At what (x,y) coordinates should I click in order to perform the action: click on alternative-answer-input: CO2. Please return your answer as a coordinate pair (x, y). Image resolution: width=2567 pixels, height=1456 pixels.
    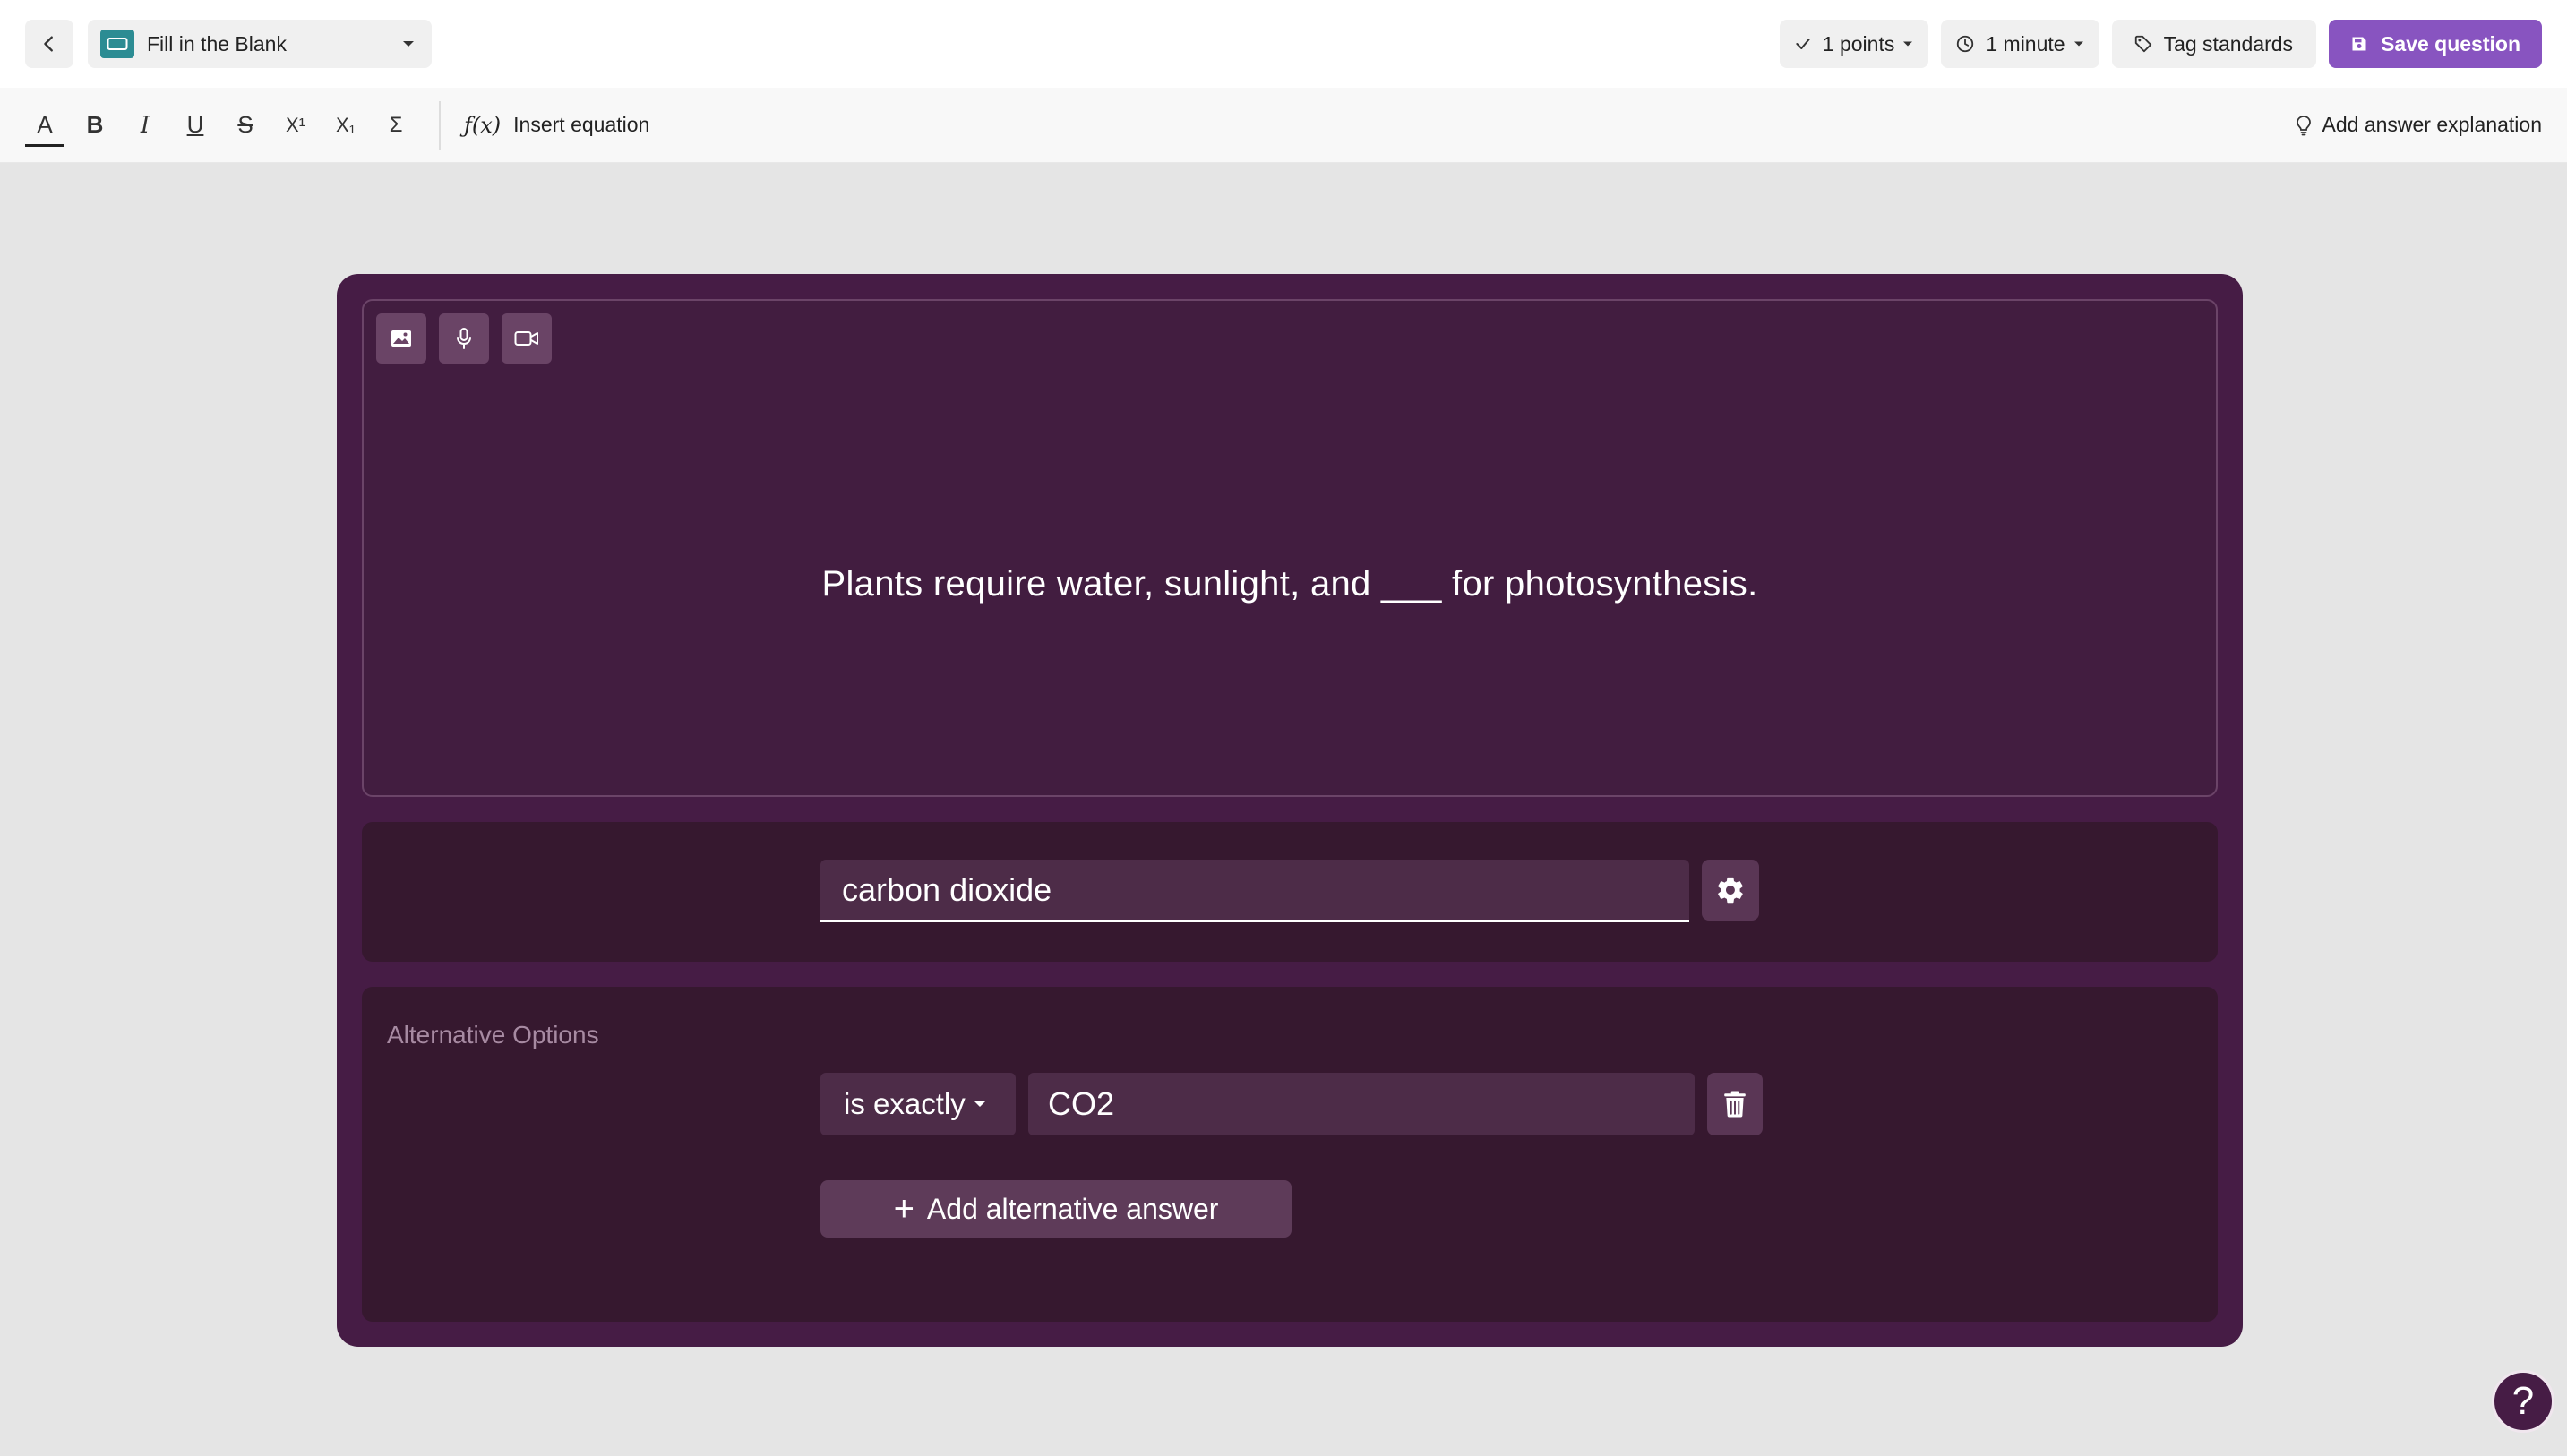
    Looking at the image, I should click on (1361, 1104).